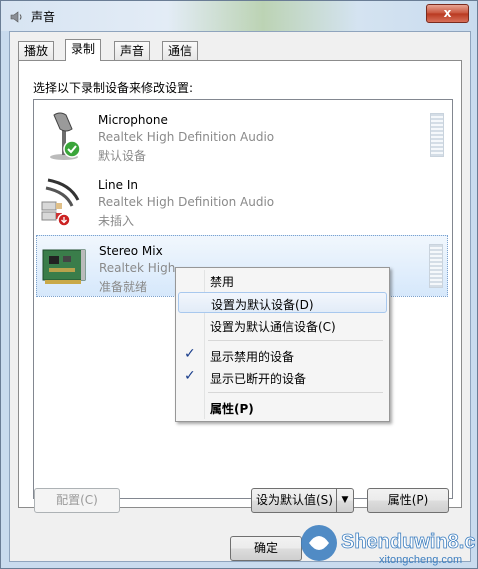 The width and height of the screenshot is (478, 569). What do you see at coordinates (137, 268) in the screenshot?
I see `device-description: Realtek High` at bounding box center [137, 268].